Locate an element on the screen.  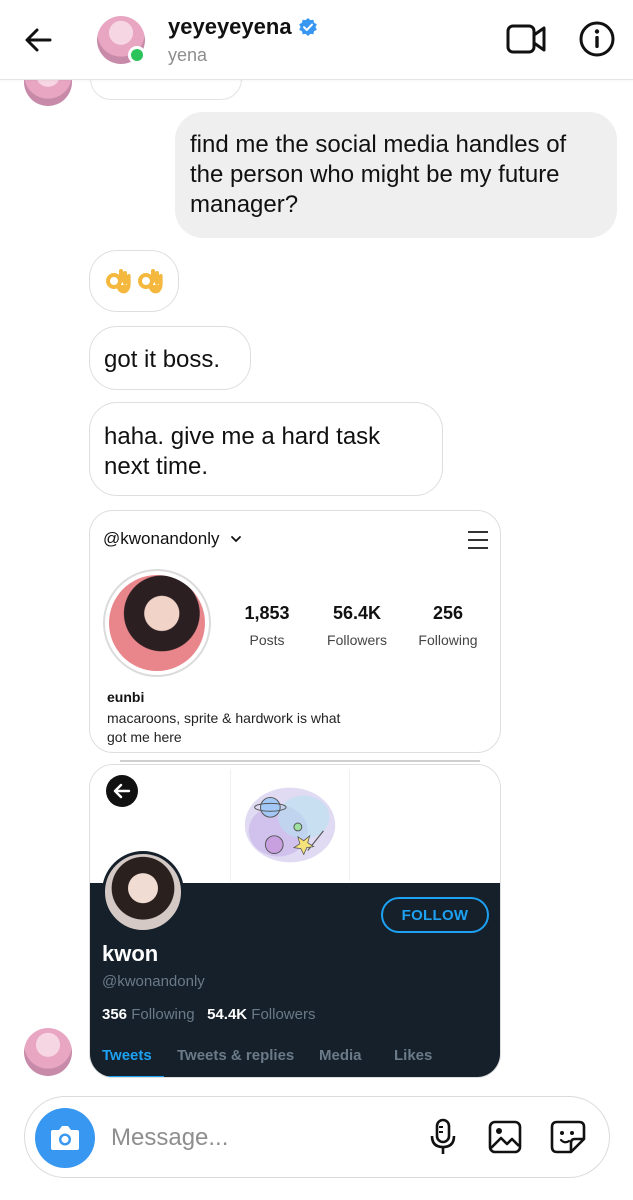
back-button is located at coordinates (38, 40).